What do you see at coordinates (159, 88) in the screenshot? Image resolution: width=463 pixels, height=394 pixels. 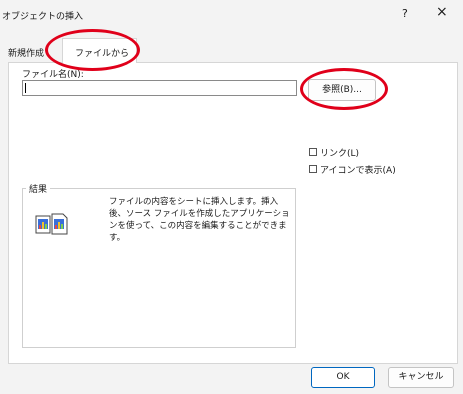 I see `file-name-input` at bounding box center [159, 88].